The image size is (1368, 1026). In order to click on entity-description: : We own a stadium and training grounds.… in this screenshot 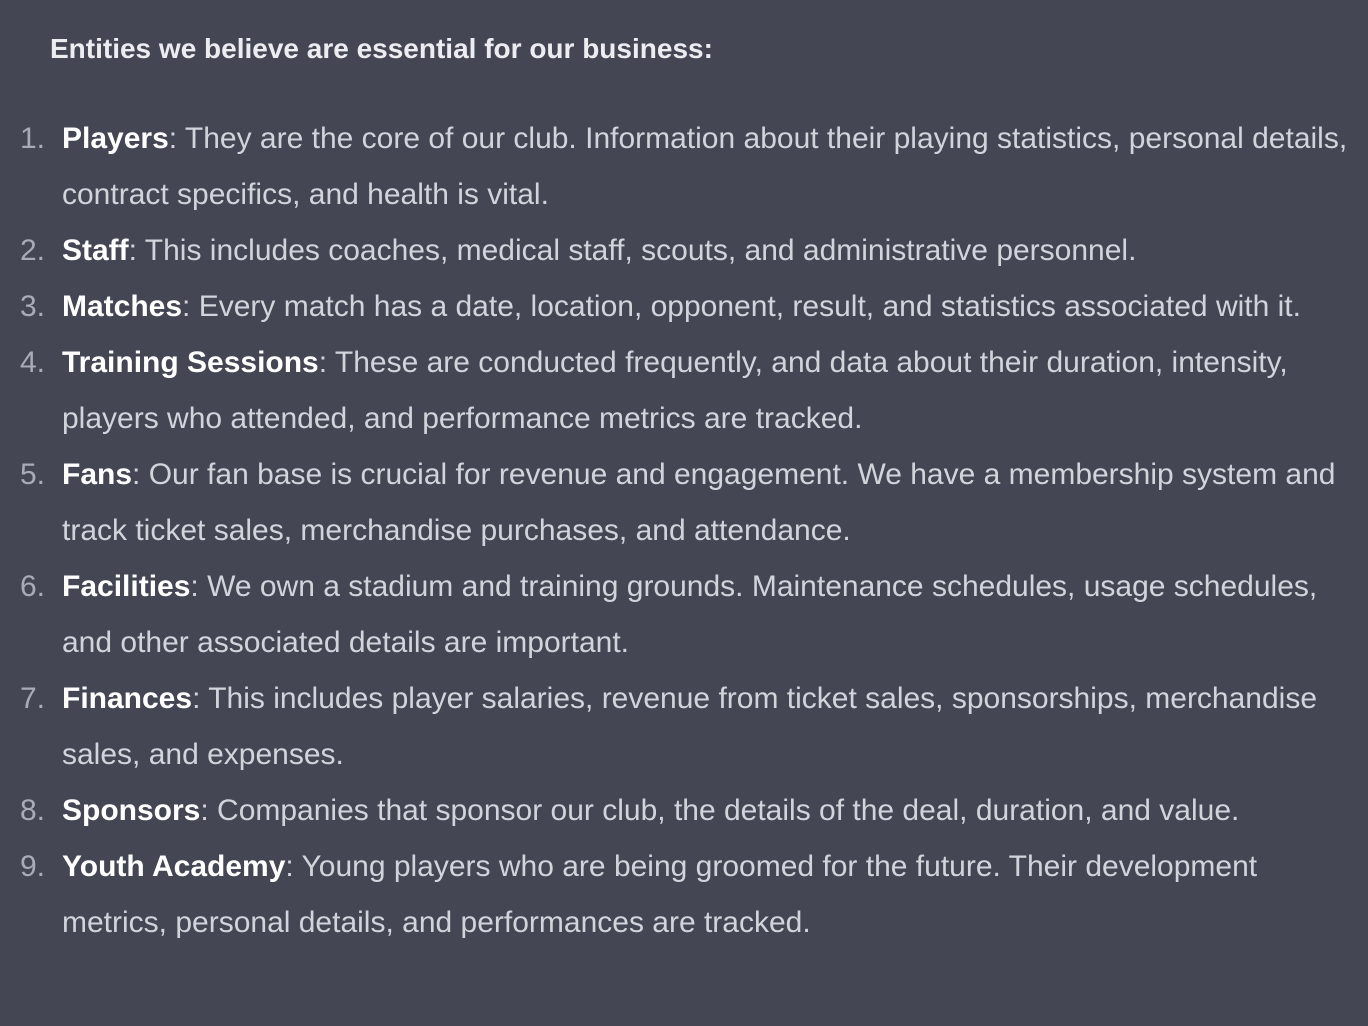, I will do `click(690, 614)`.